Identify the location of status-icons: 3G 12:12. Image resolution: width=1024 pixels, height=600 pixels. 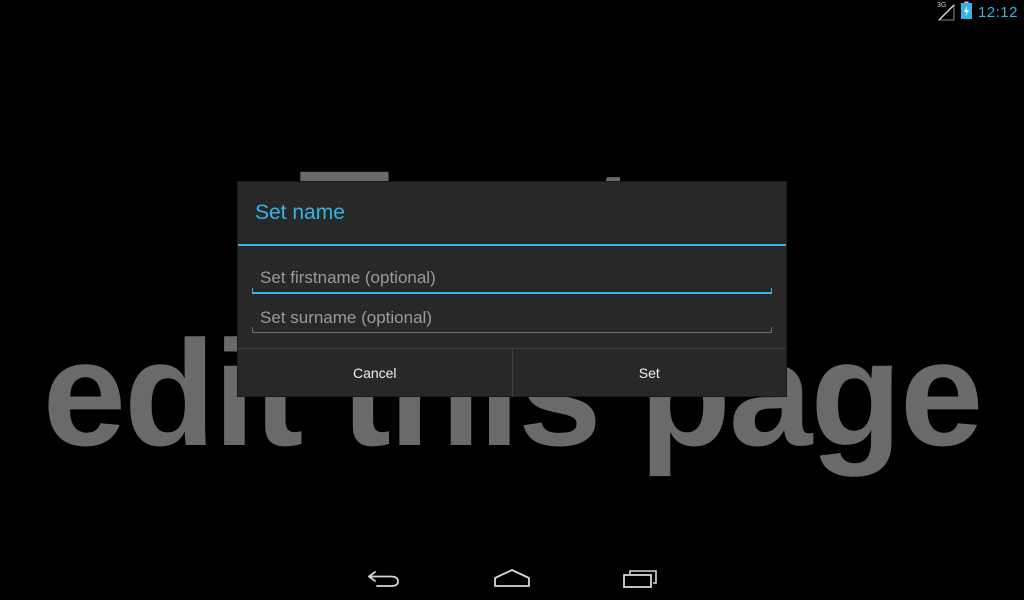
(977, 12).